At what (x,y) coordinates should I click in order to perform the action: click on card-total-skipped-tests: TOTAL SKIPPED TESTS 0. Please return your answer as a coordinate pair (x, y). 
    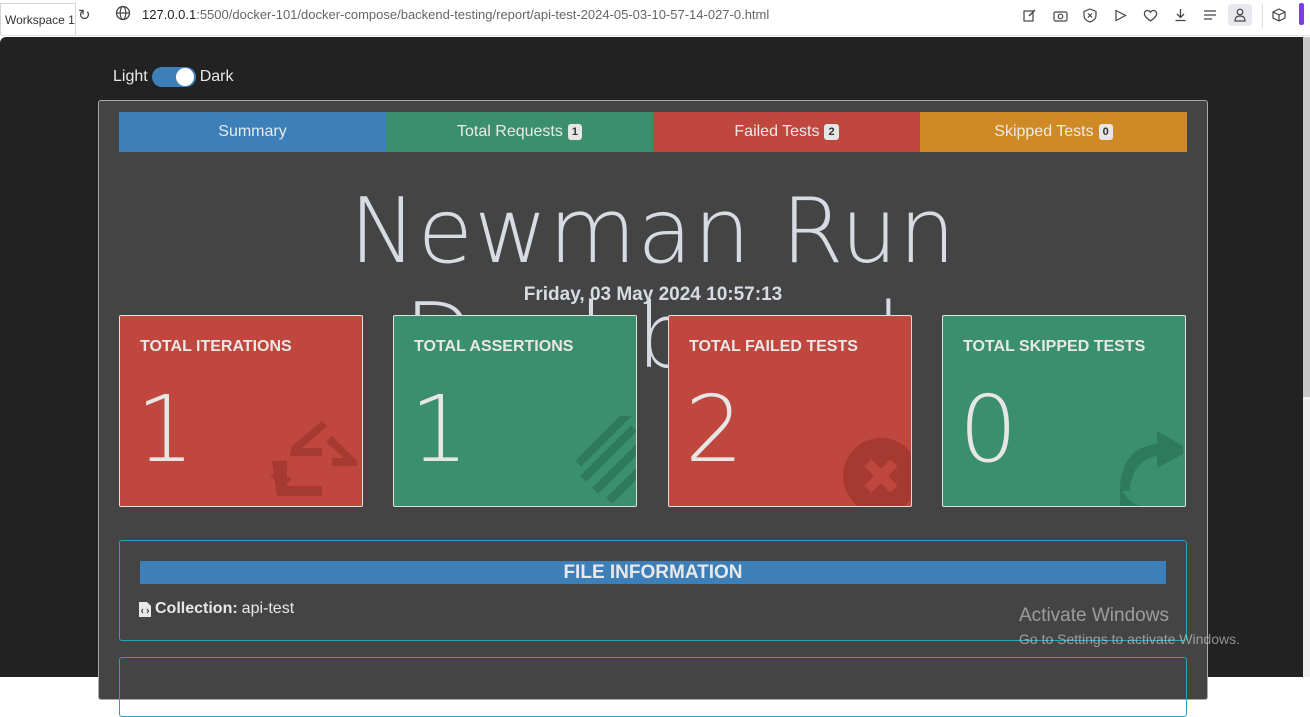
    Looking at the image, I should click on (1064, 411).